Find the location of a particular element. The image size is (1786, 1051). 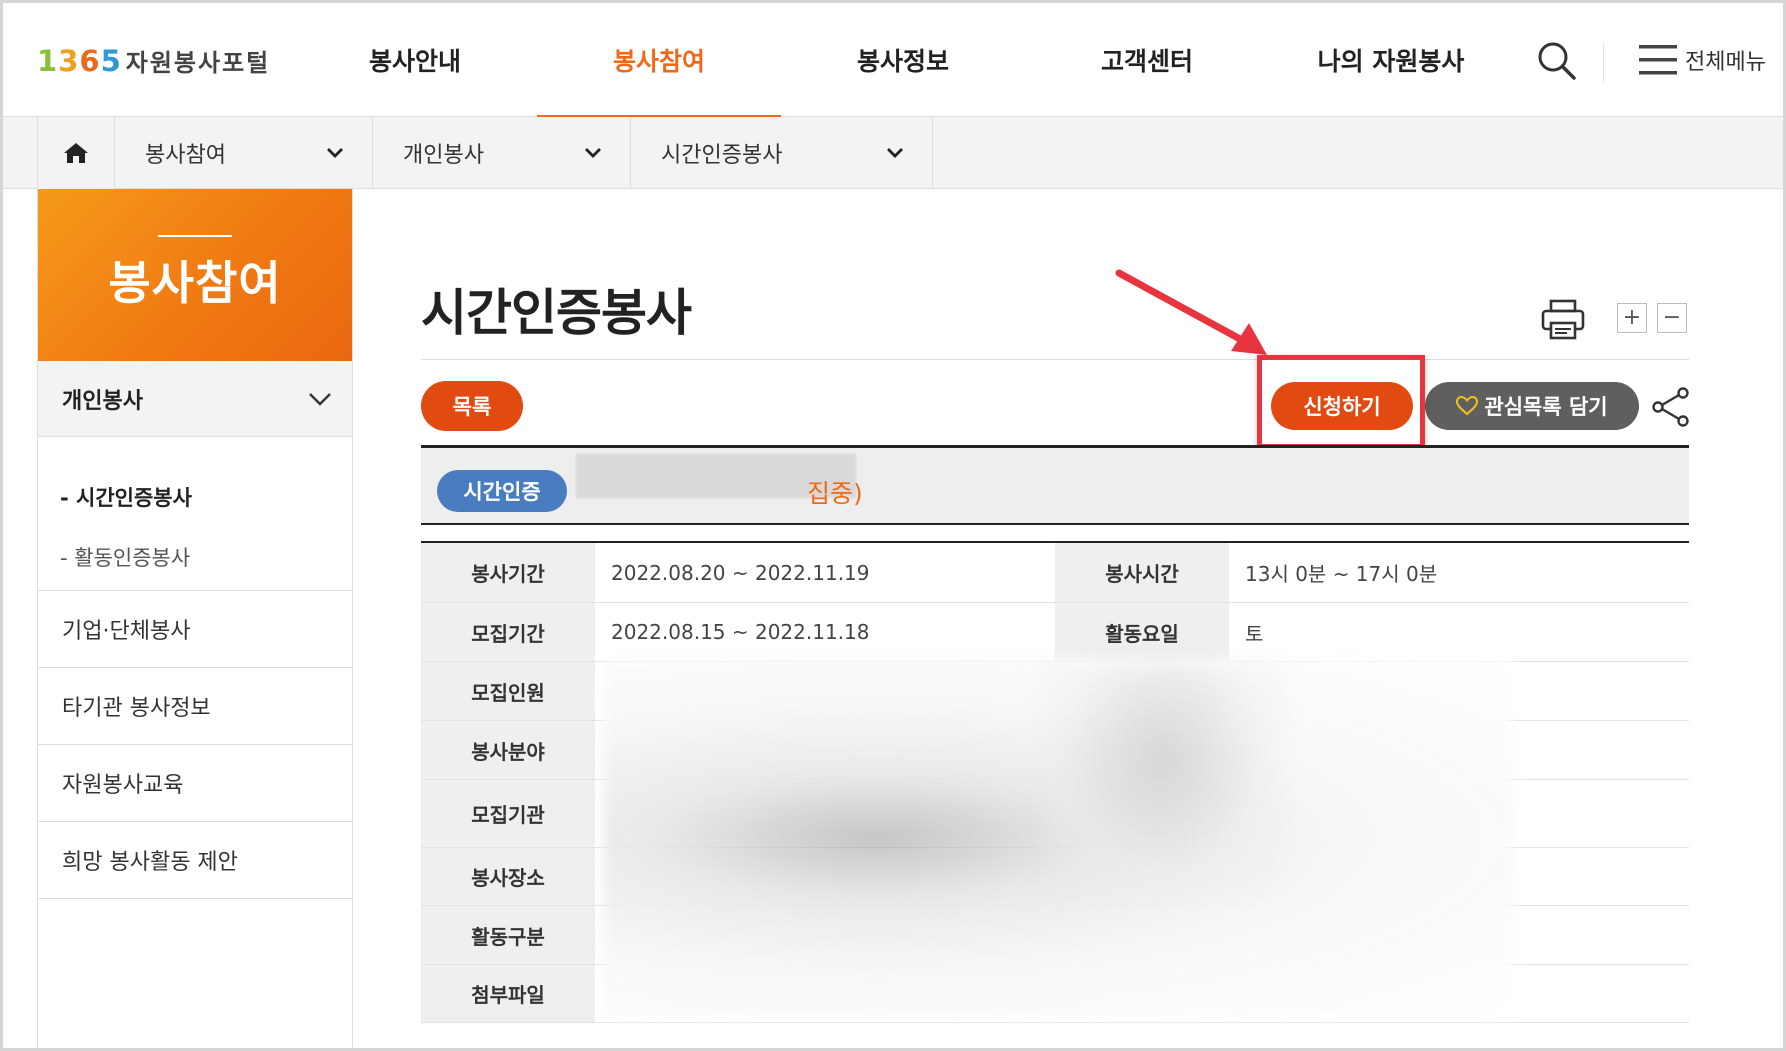

table-header-cell: 봉사분야 is located at coordinates (508, 750).